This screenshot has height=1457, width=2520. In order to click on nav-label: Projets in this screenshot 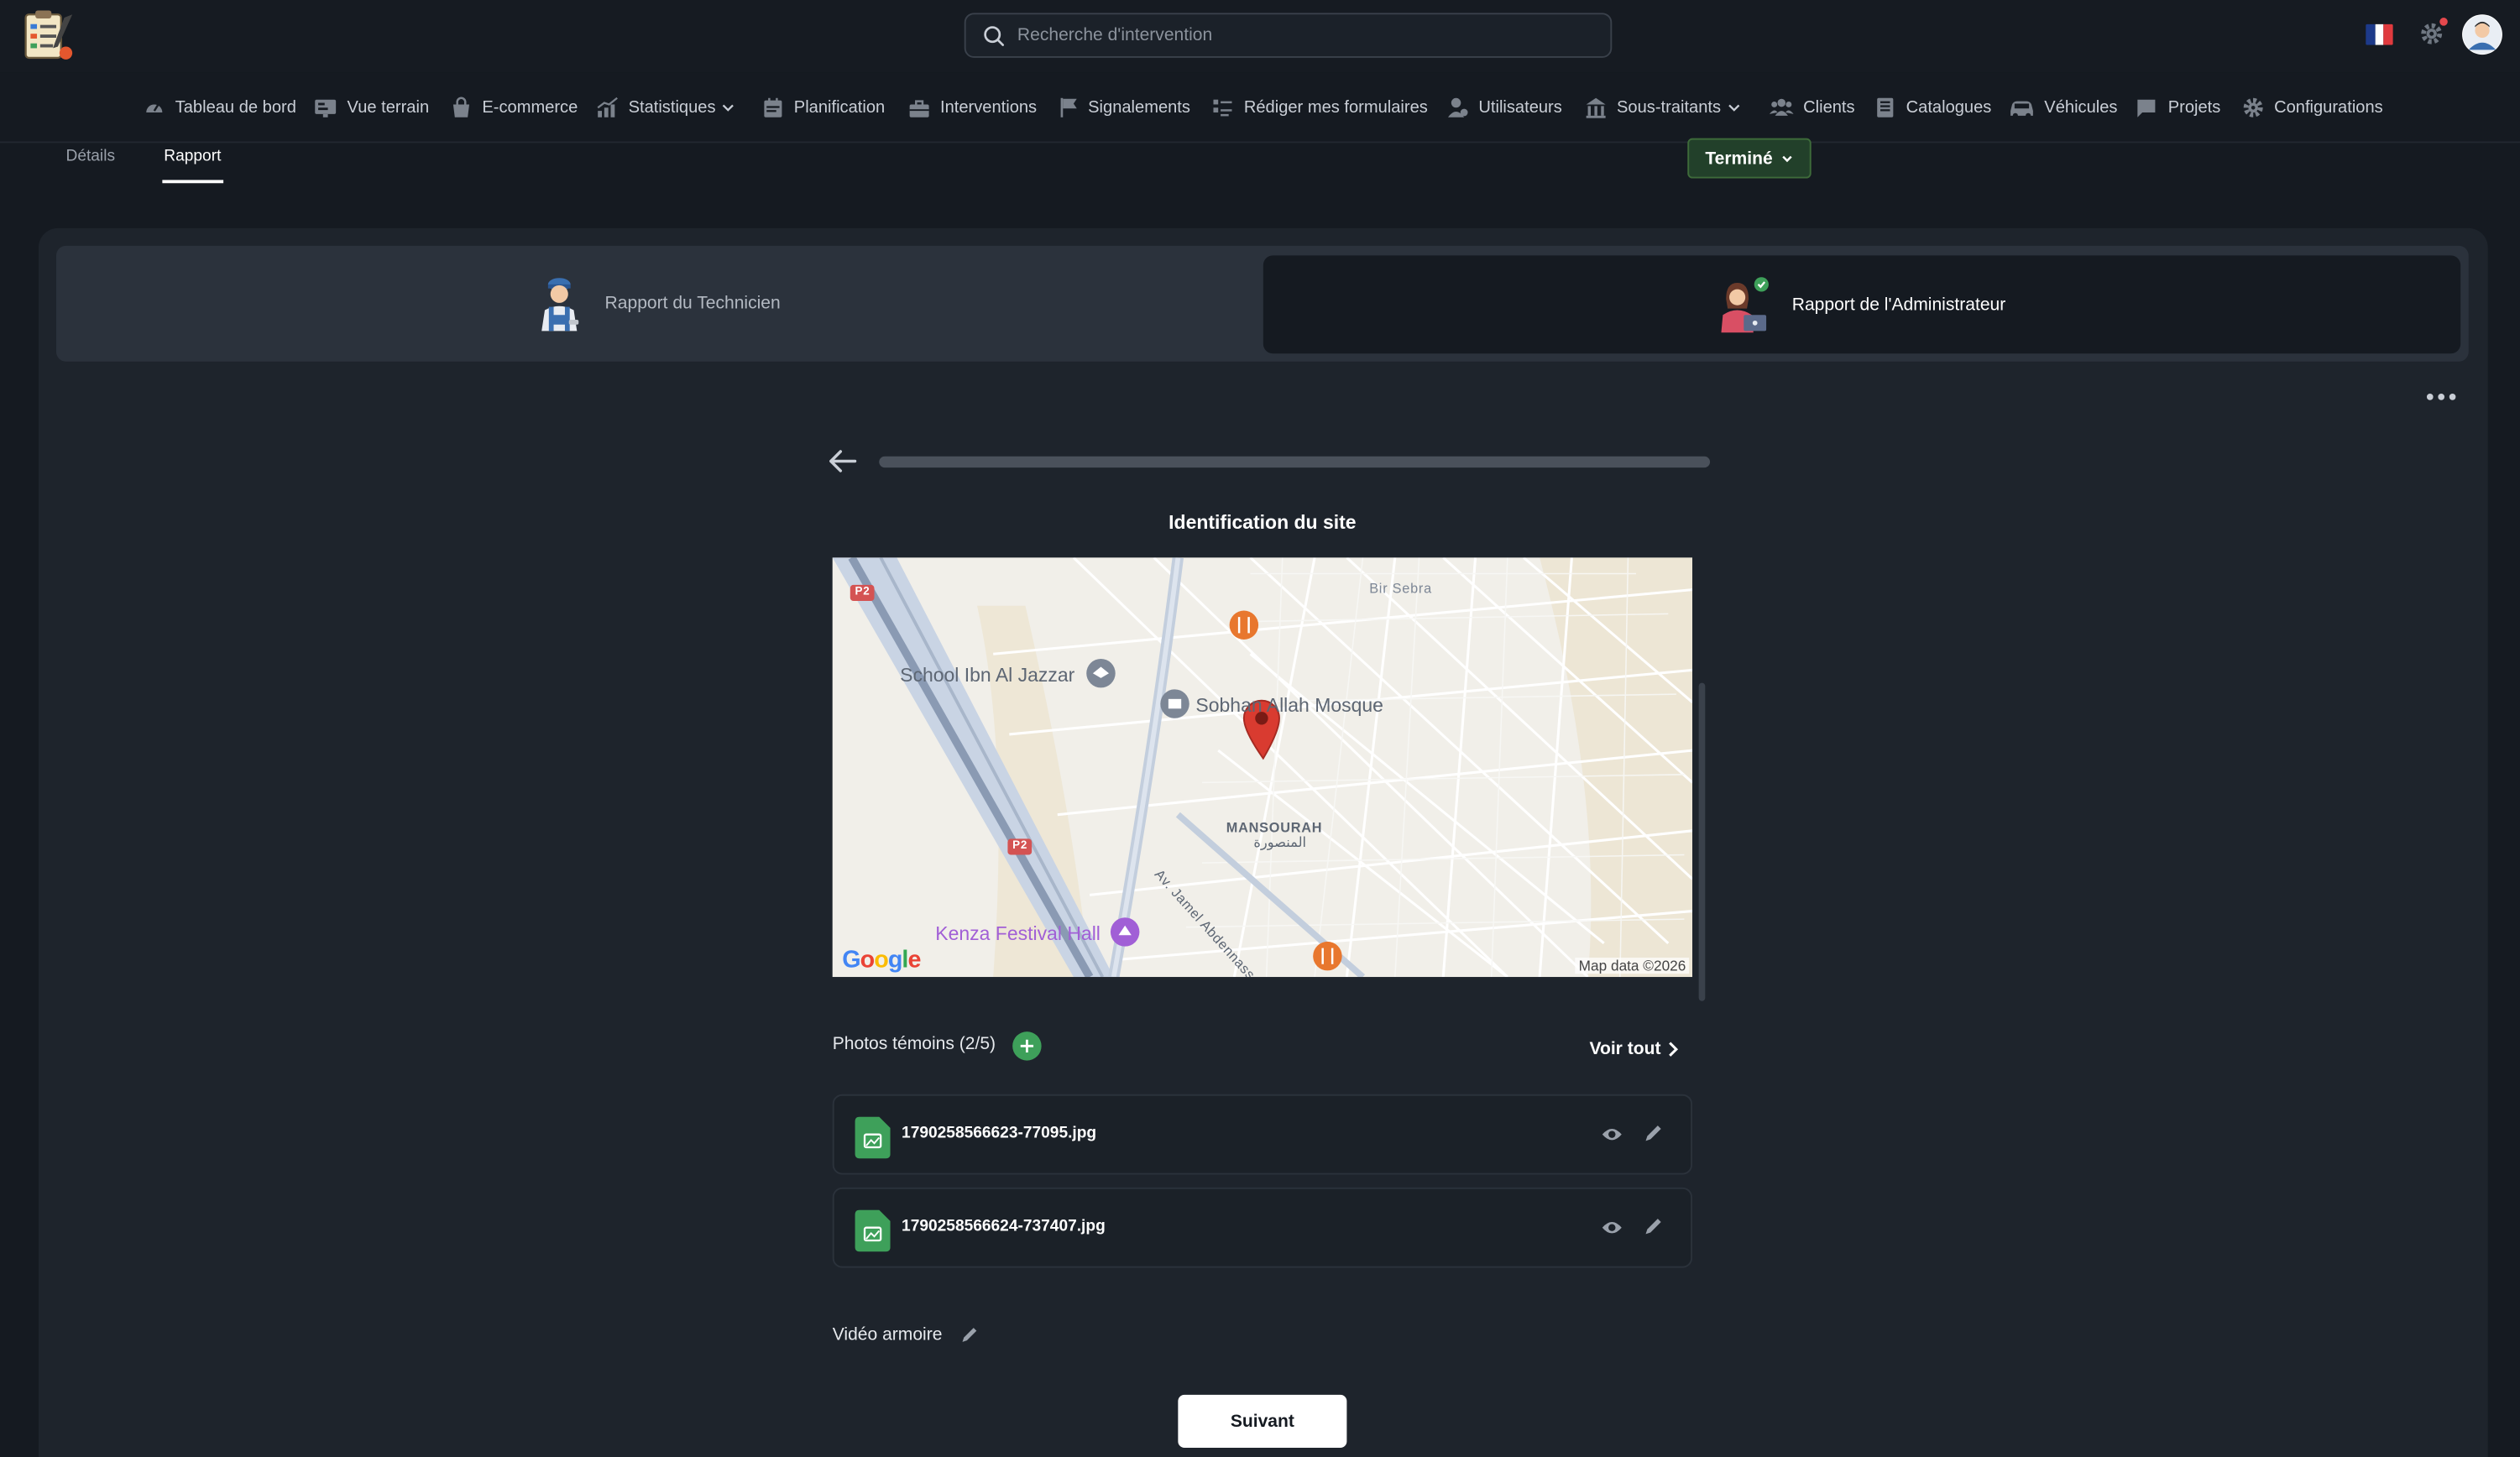, I will do `click(2194, 107)`.